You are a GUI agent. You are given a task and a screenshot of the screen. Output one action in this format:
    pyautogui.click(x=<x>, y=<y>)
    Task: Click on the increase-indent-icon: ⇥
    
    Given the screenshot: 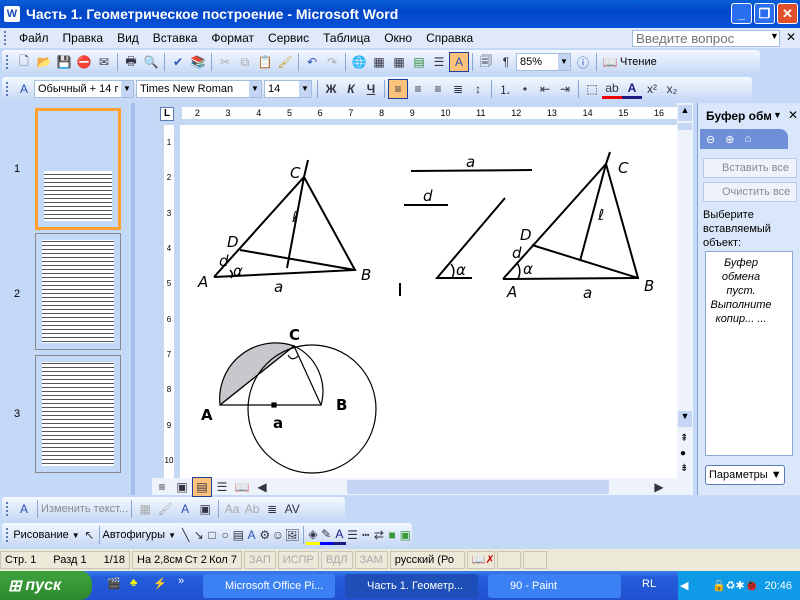 What is the action you would take?
    pyautogui.click(x=565, y=89)
    